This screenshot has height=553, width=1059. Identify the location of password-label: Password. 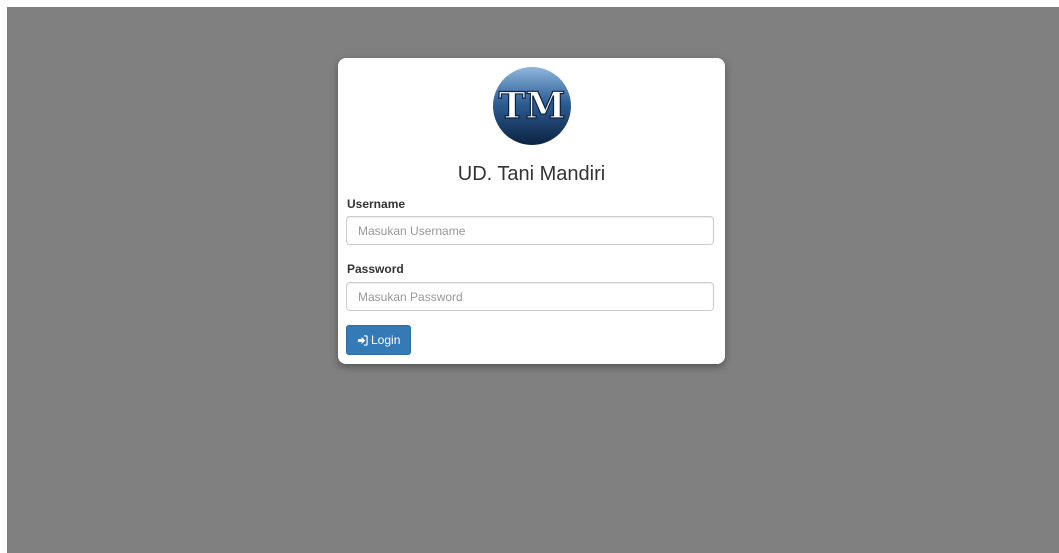
(375, 269).